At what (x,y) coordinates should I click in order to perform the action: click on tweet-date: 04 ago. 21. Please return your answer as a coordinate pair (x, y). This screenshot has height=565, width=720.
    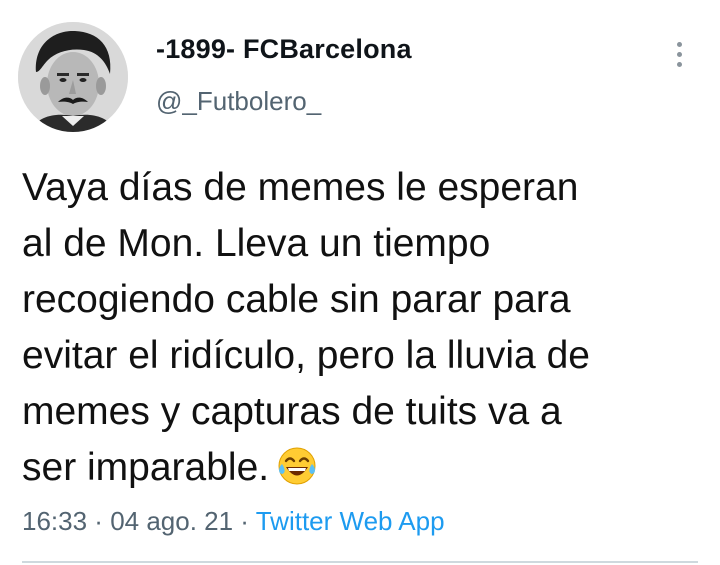
    Looking at the image, I should click on (171, 521).